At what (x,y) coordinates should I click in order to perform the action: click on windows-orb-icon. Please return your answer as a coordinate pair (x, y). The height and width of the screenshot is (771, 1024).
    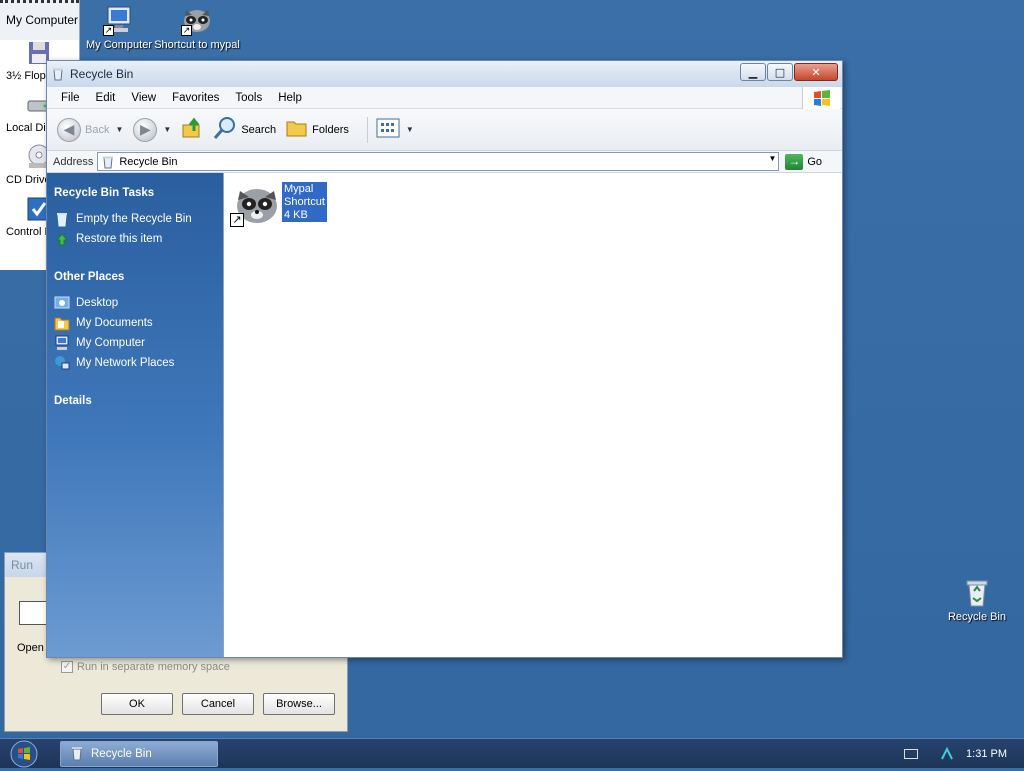
    Looking at the image, I should click on (24, 754).